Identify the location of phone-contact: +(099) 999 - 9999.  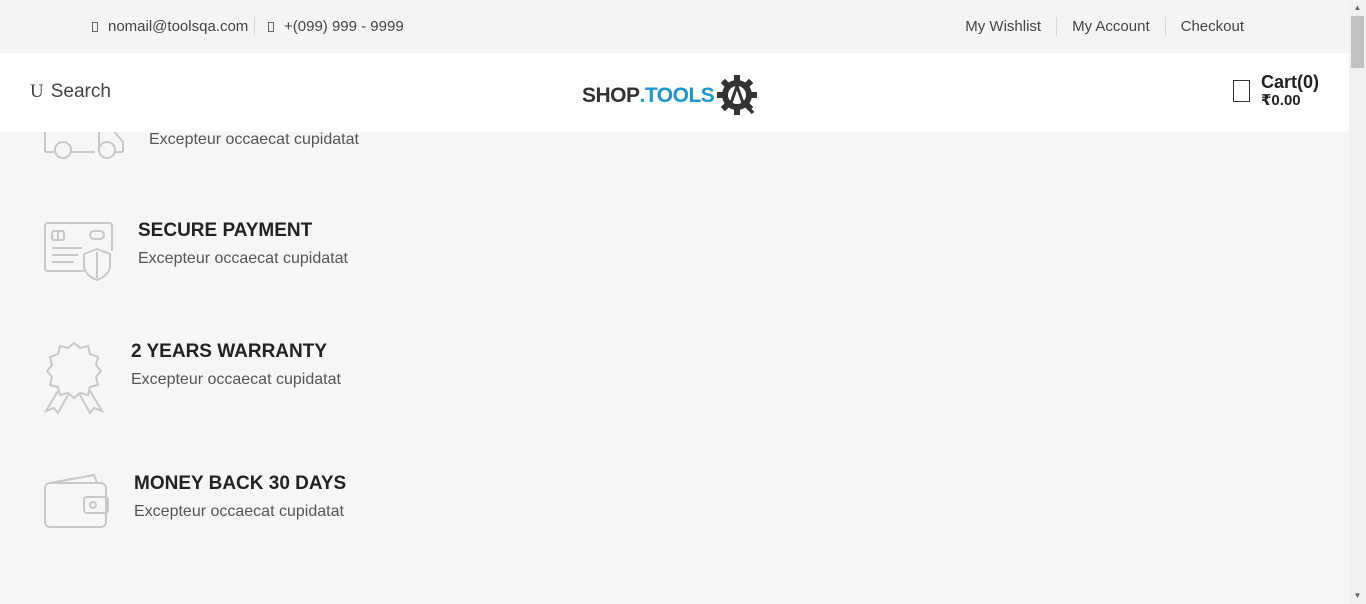
(336, 26).